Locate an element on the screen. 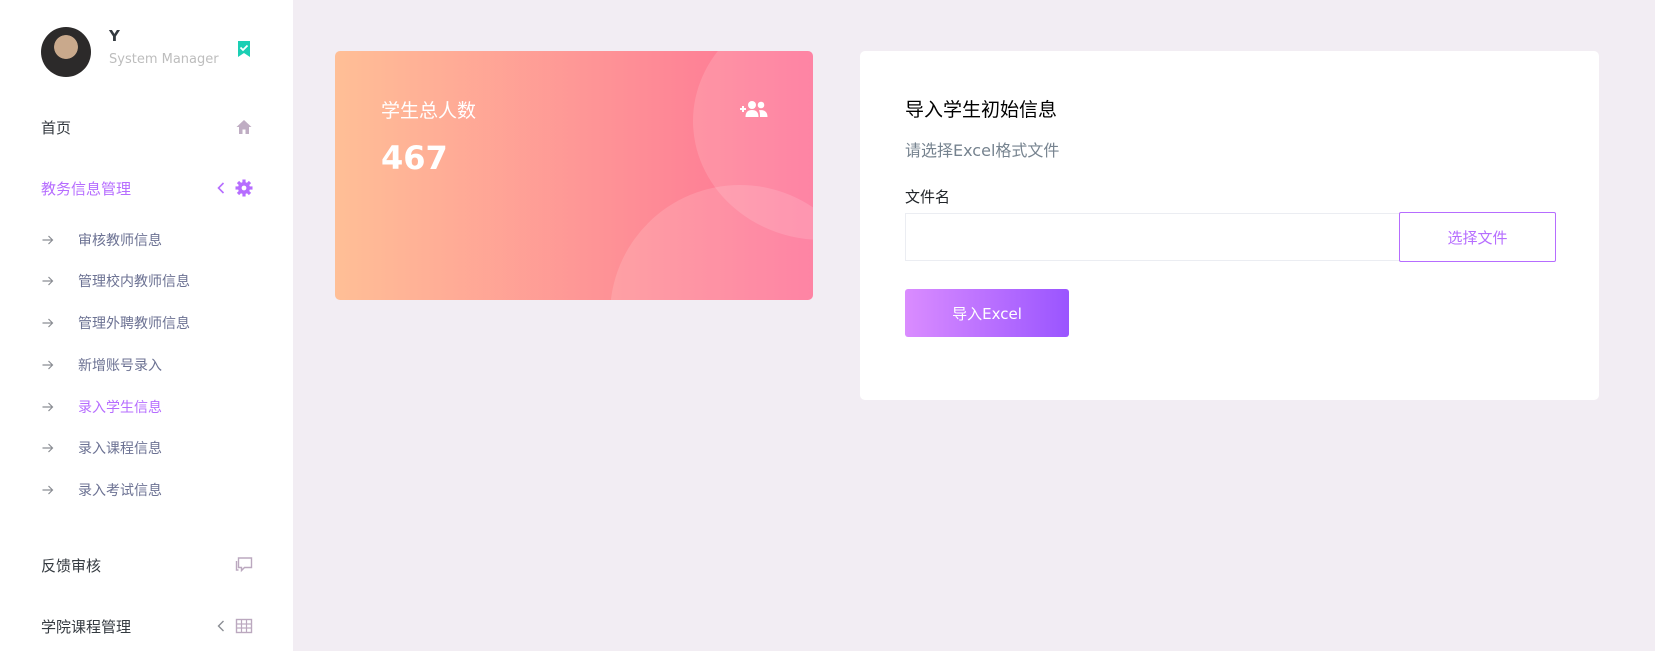  file-label: 文件名 is located at coordinates (928, 197).